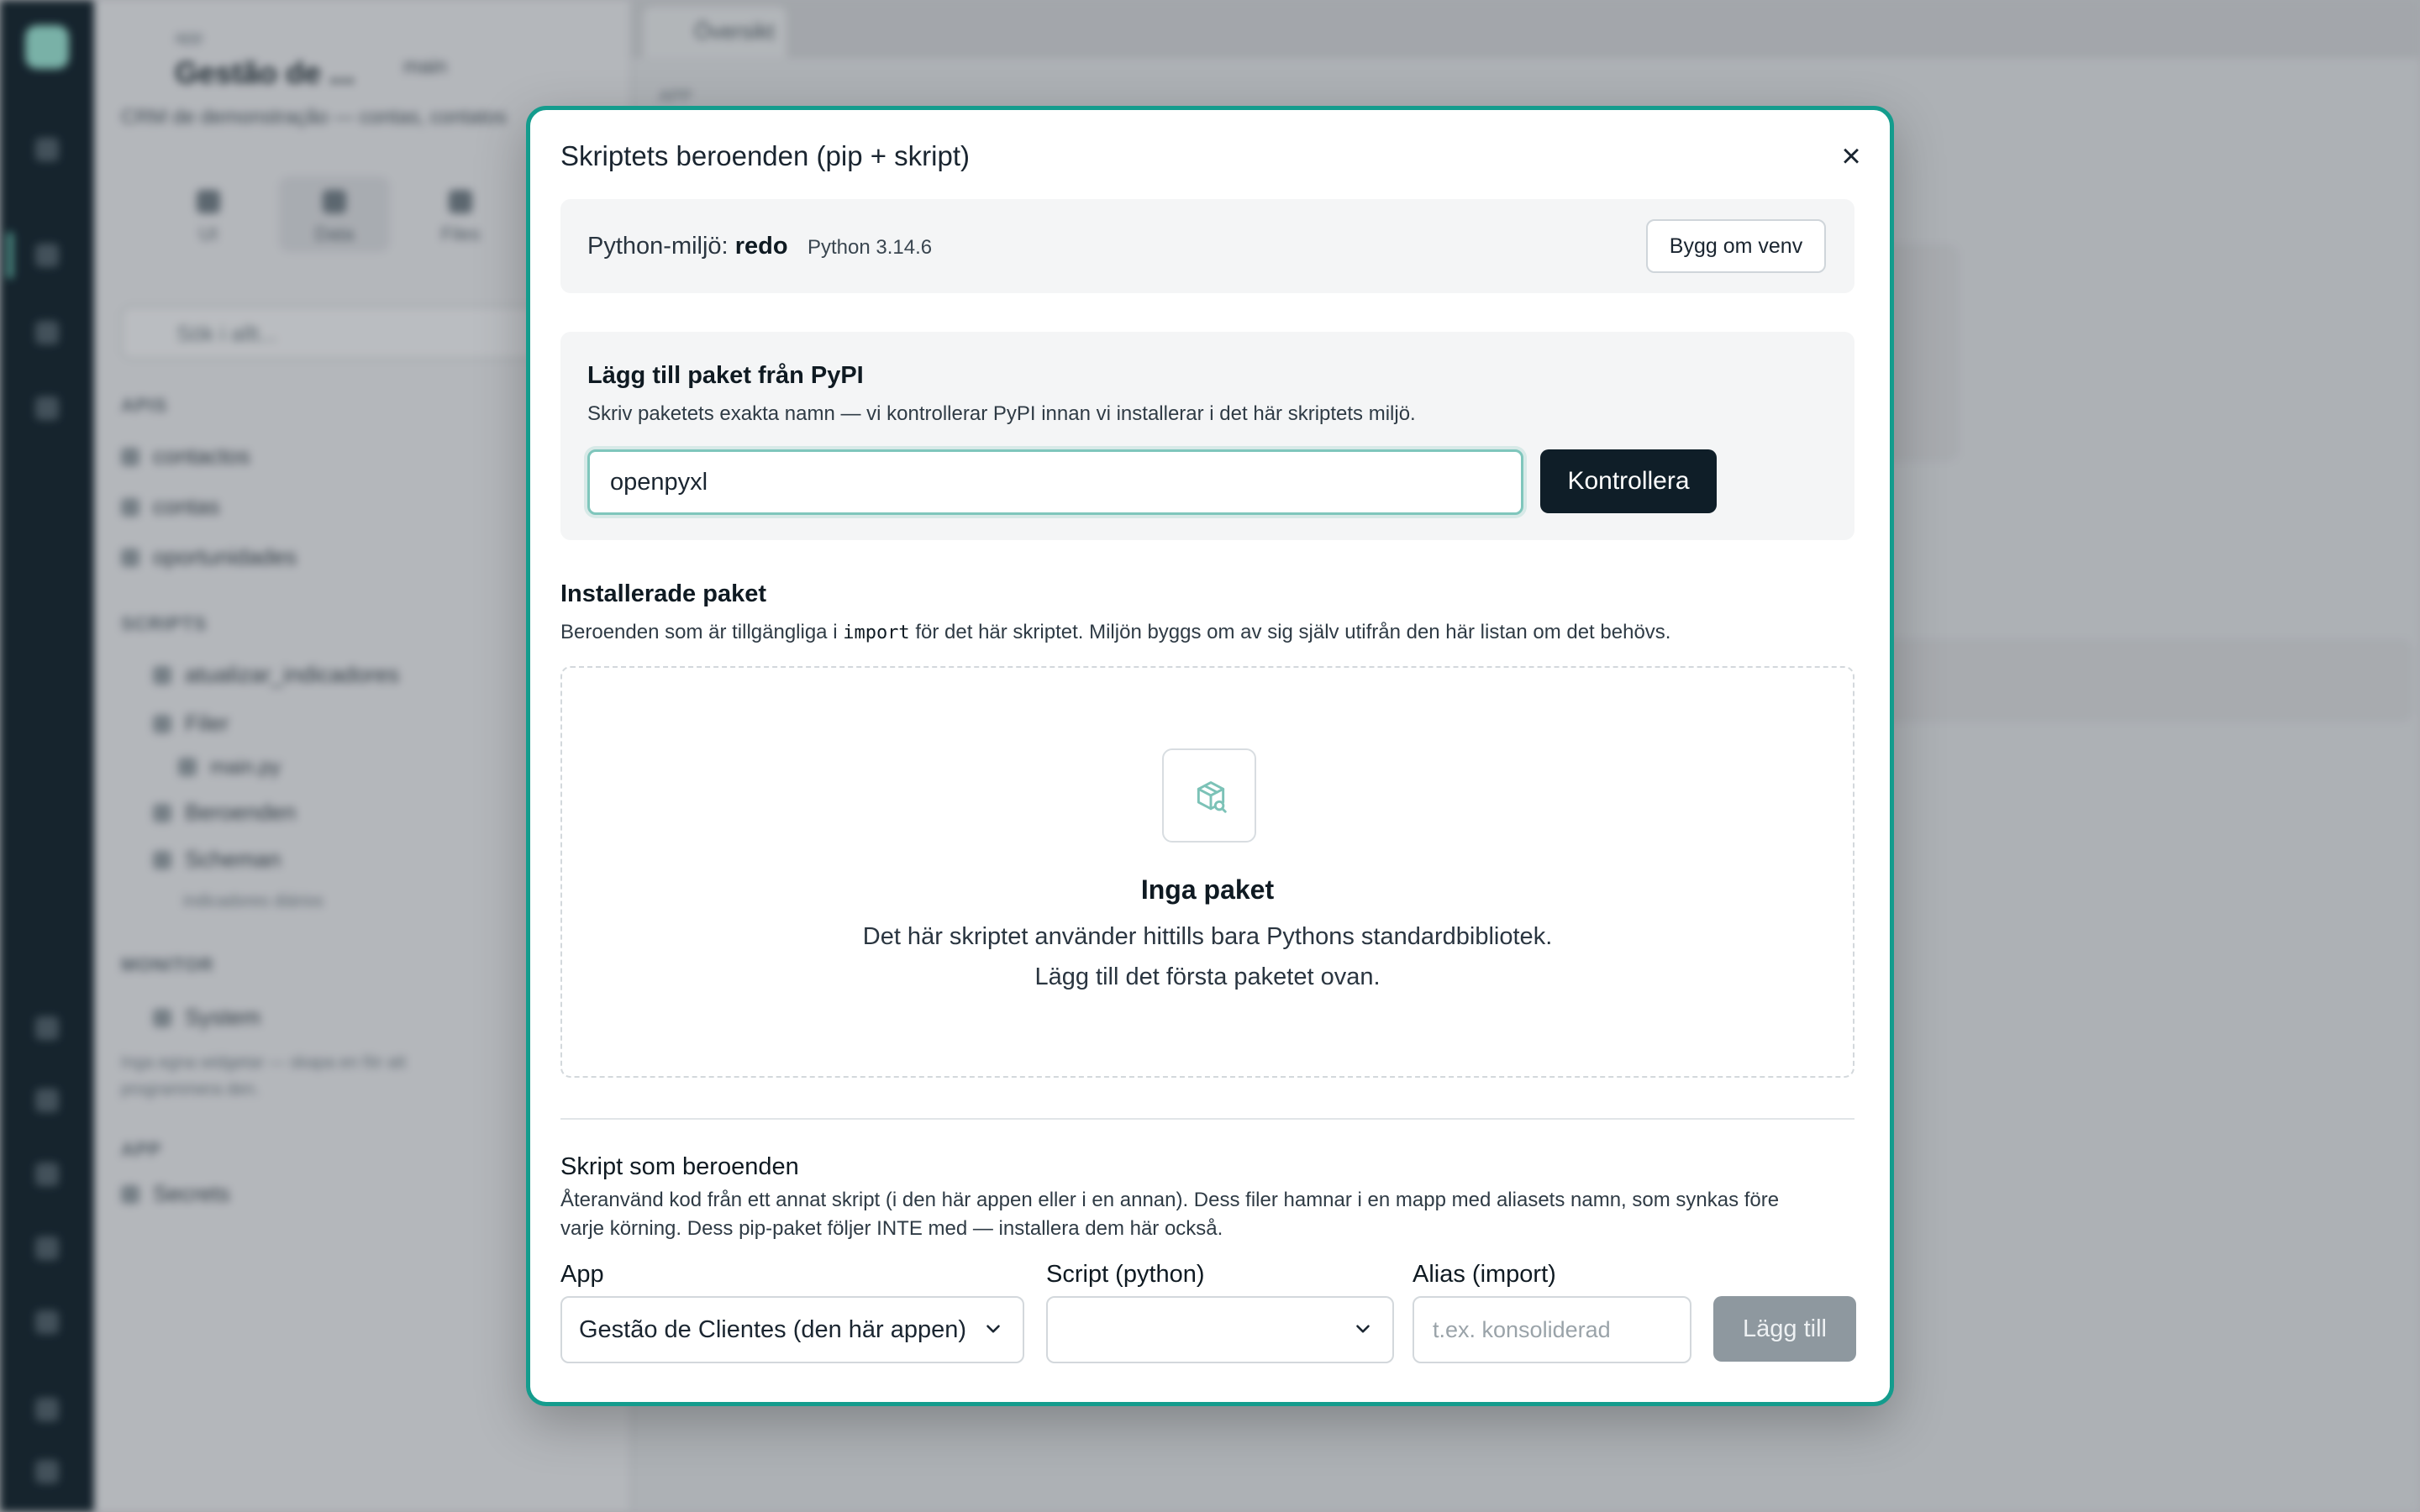 Image resolution: width=2420 pixels, height=1512 pixels. Describe the element at coordinates (1552, 1329) in the screenshot. I see `alias-input` at that location.